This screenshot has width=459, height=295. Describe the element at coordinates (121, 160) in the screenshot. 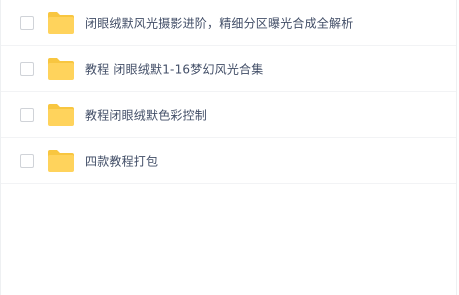

I see `file-name: 四款教程打包` at that location.